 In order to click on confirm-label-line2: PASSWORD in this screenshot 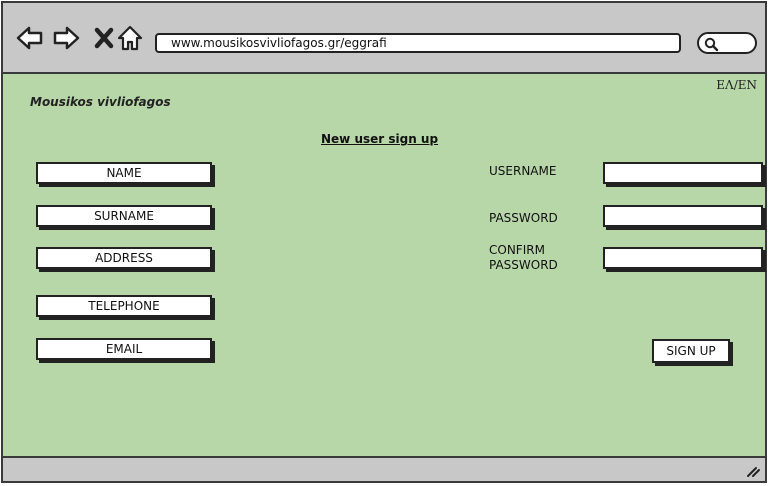, I will do `click(523, 265)`.